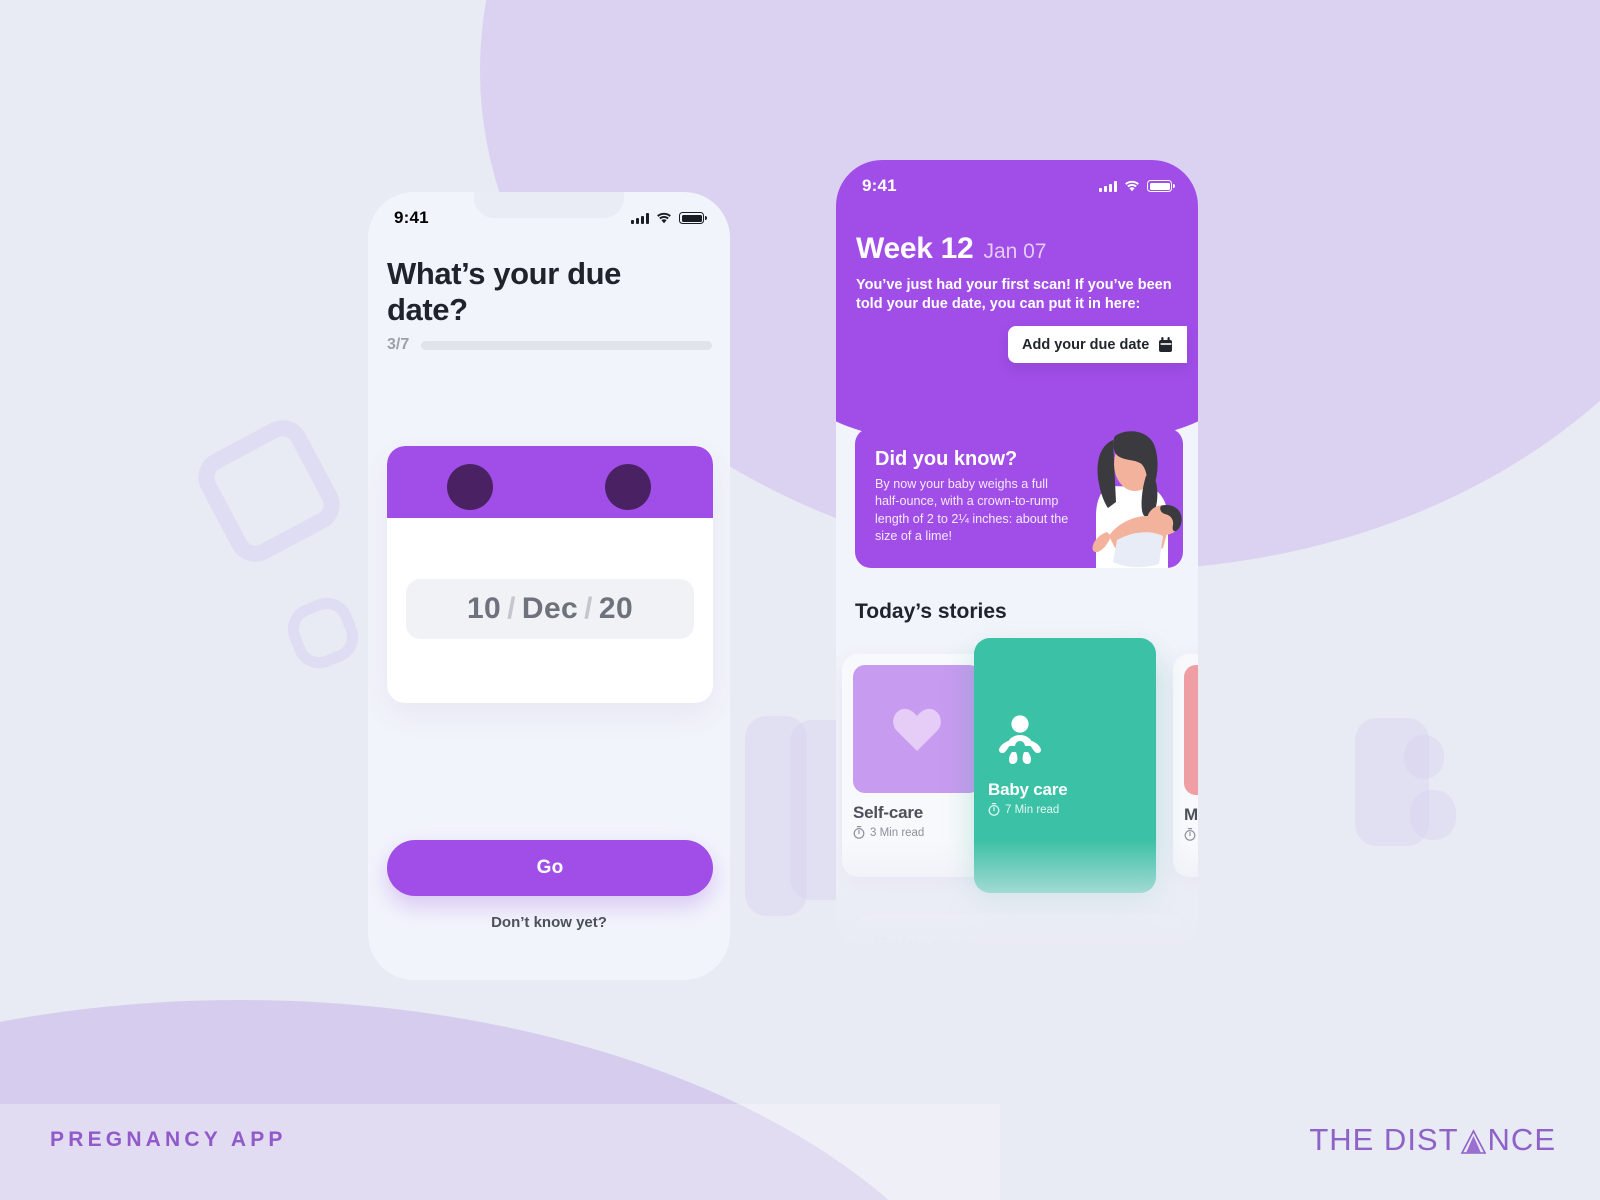 The width and height of the screenshot is (1600, 1200). I want to click on calendar-widget-icon: 10 / Dec / 20, so click(550, 574).